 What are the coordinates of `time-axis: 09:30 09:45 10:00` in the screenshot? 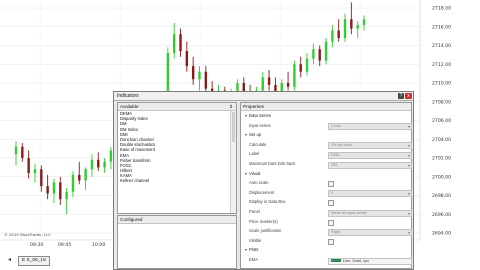 It's located at (67, 245).